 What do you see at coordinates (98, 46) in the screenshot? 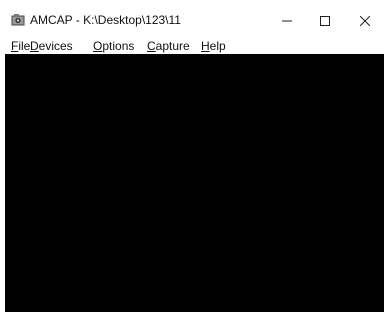
I see `menu-options-mnemonic: O` at bounding box center [98, 46].